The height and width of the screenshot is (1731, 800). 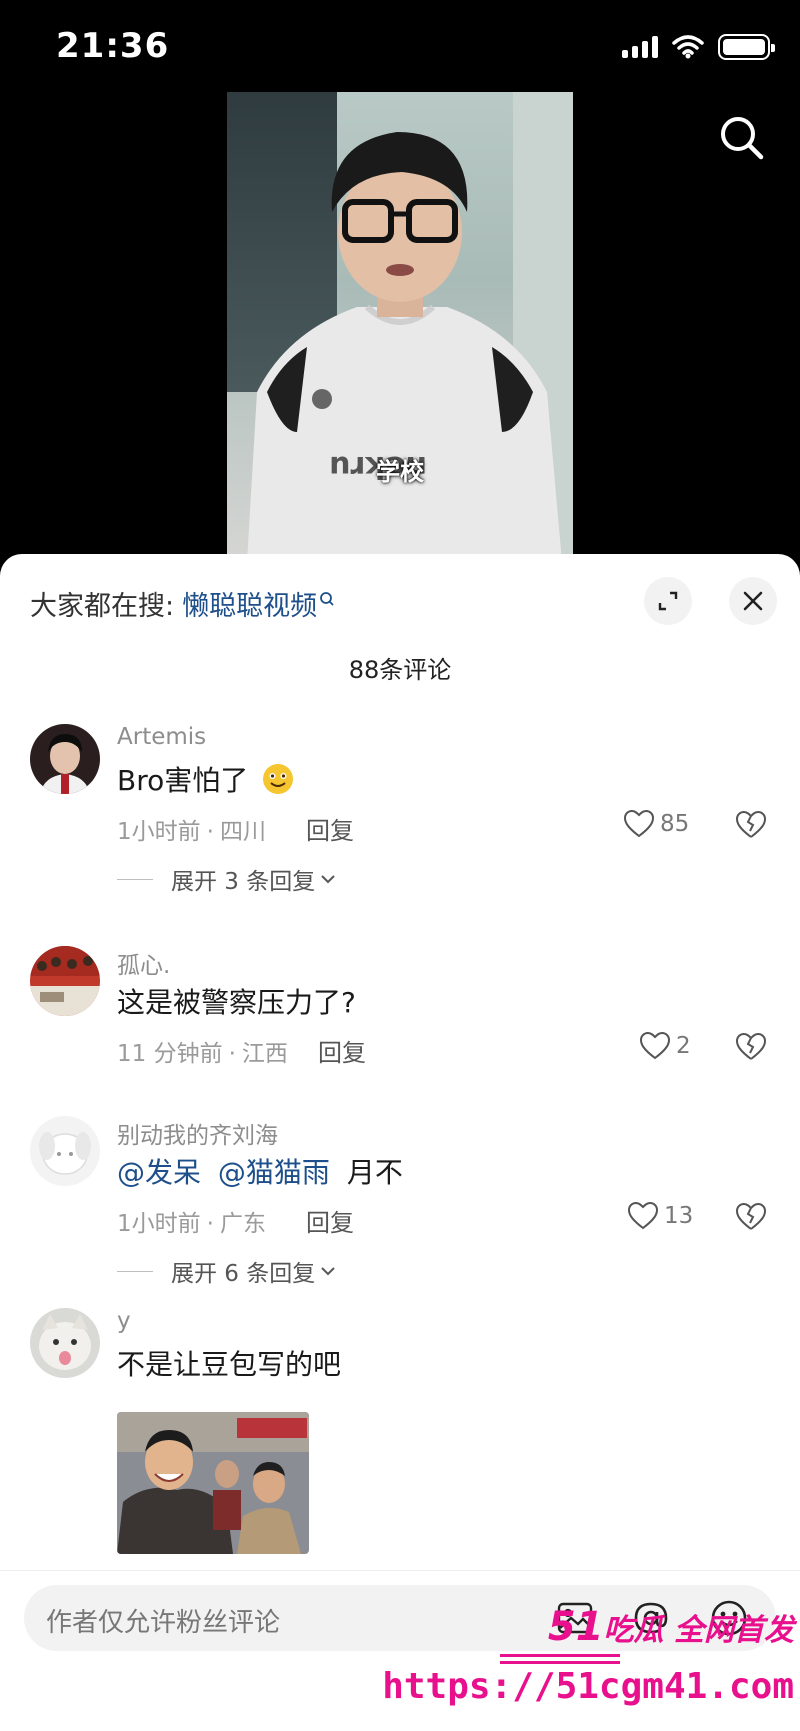 What do you see at coordinates (159, 1172) in the screenshot?
I see `mention-link: @发呆` at bounding box center [159, 1172].